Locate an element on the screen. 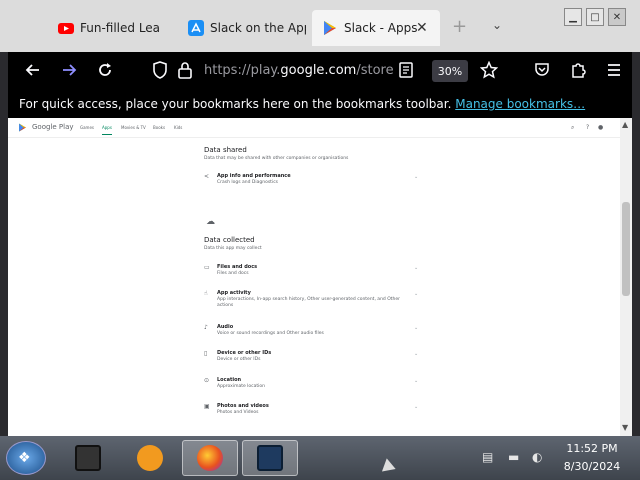  taskbar: ❖ ▤ ▬ ◐ 11:52 PM 8/30/2024 is located at coordinates (320, 458).